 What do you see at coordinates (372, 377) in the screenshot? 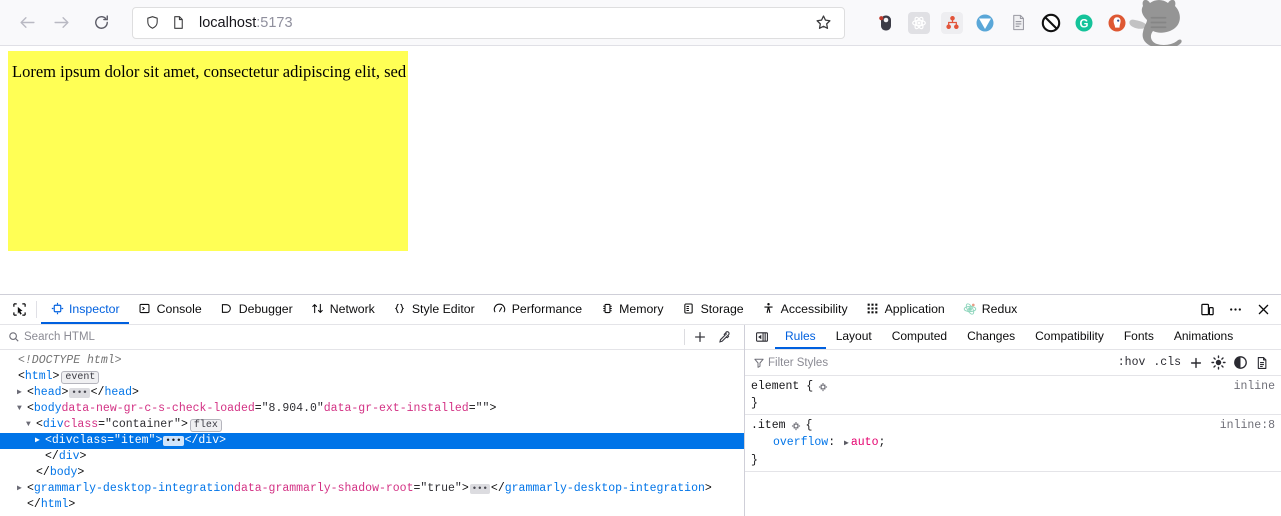
I see `markup-line-html-open: < html > event` at bounding box center [372, 377].